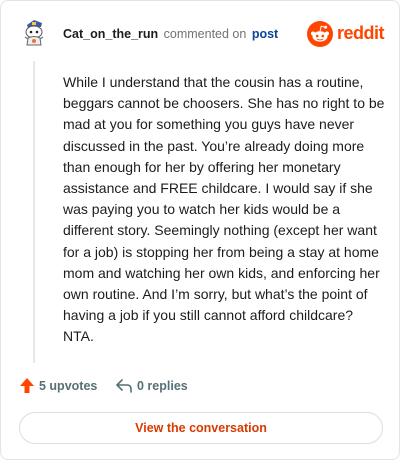 Image resolution: width=400 pixels, height=460 pixels. I want to click on username-link: Cat_on_the_run, so click(110, 34).